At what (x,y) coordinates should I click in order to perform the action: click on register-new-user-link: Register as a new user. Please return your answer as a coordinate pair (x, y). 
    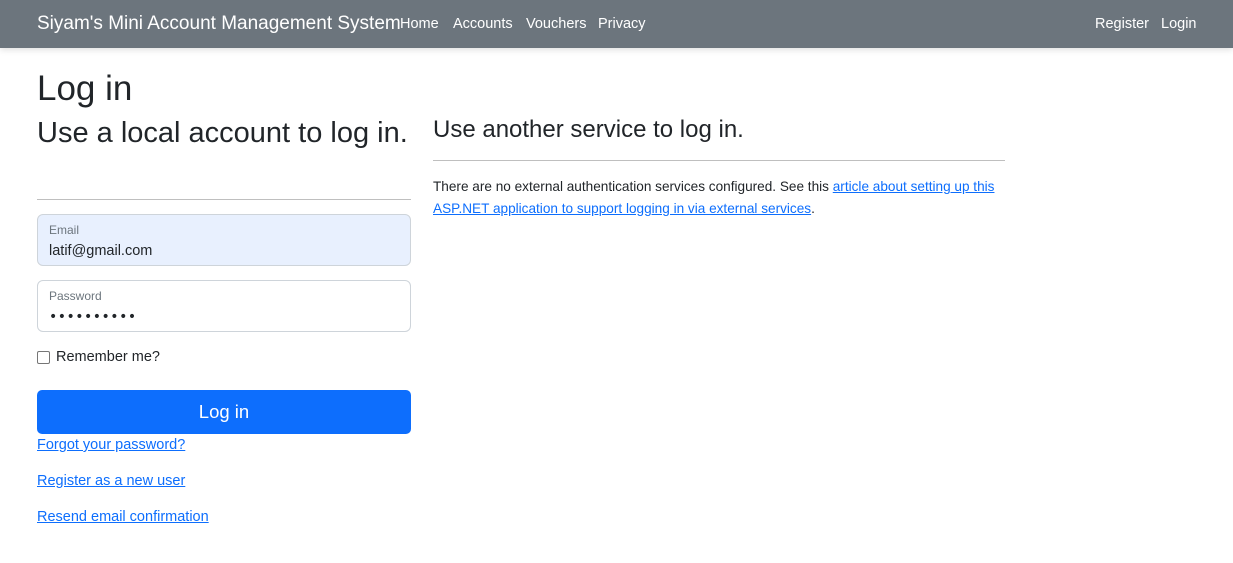
    Looking at the image, I should click on (111, 481).